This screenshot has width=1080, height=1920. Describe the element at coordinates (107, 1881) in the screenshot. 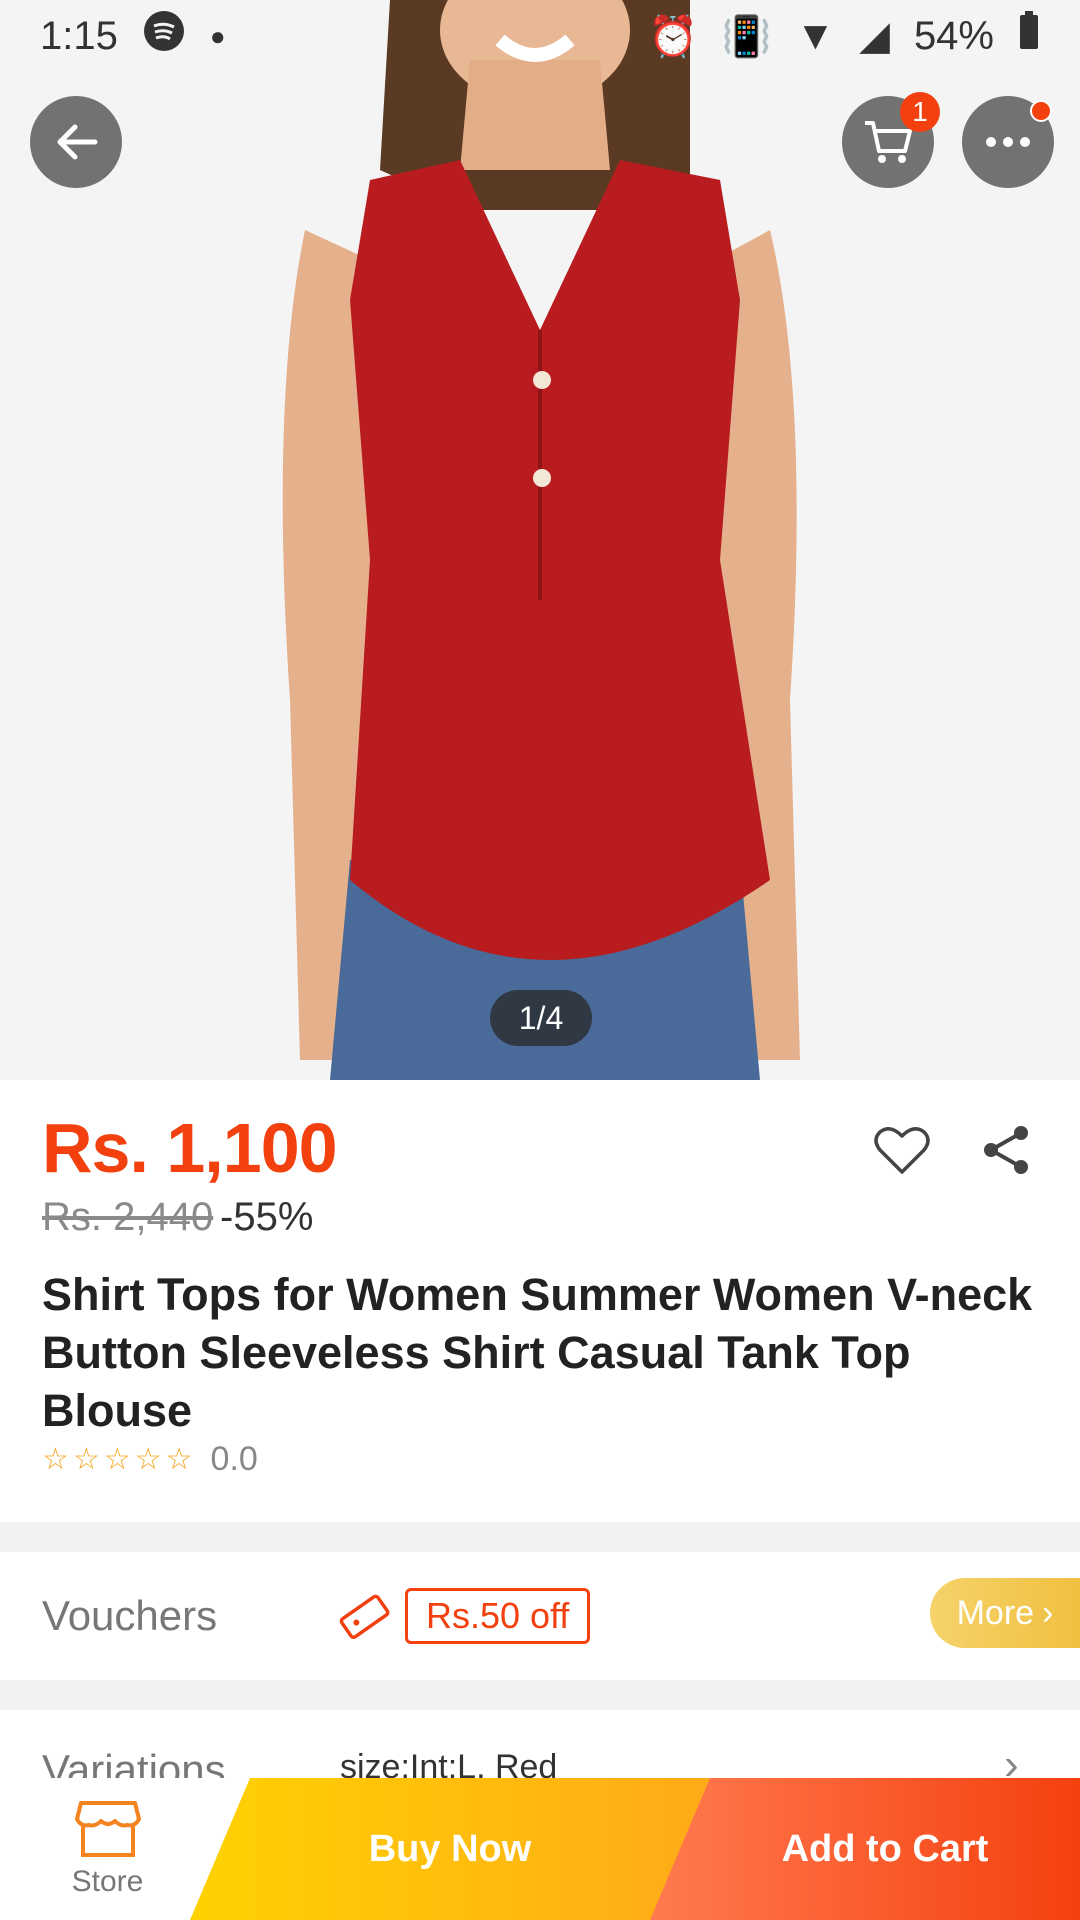

I see `store-label: Store` at that location.